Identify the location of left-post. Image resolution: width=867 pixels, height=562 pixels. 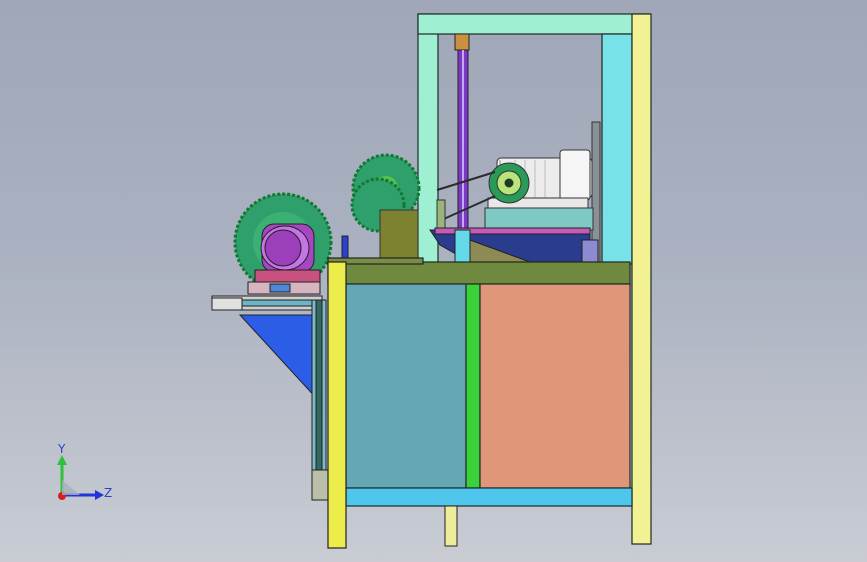
(337, 405).